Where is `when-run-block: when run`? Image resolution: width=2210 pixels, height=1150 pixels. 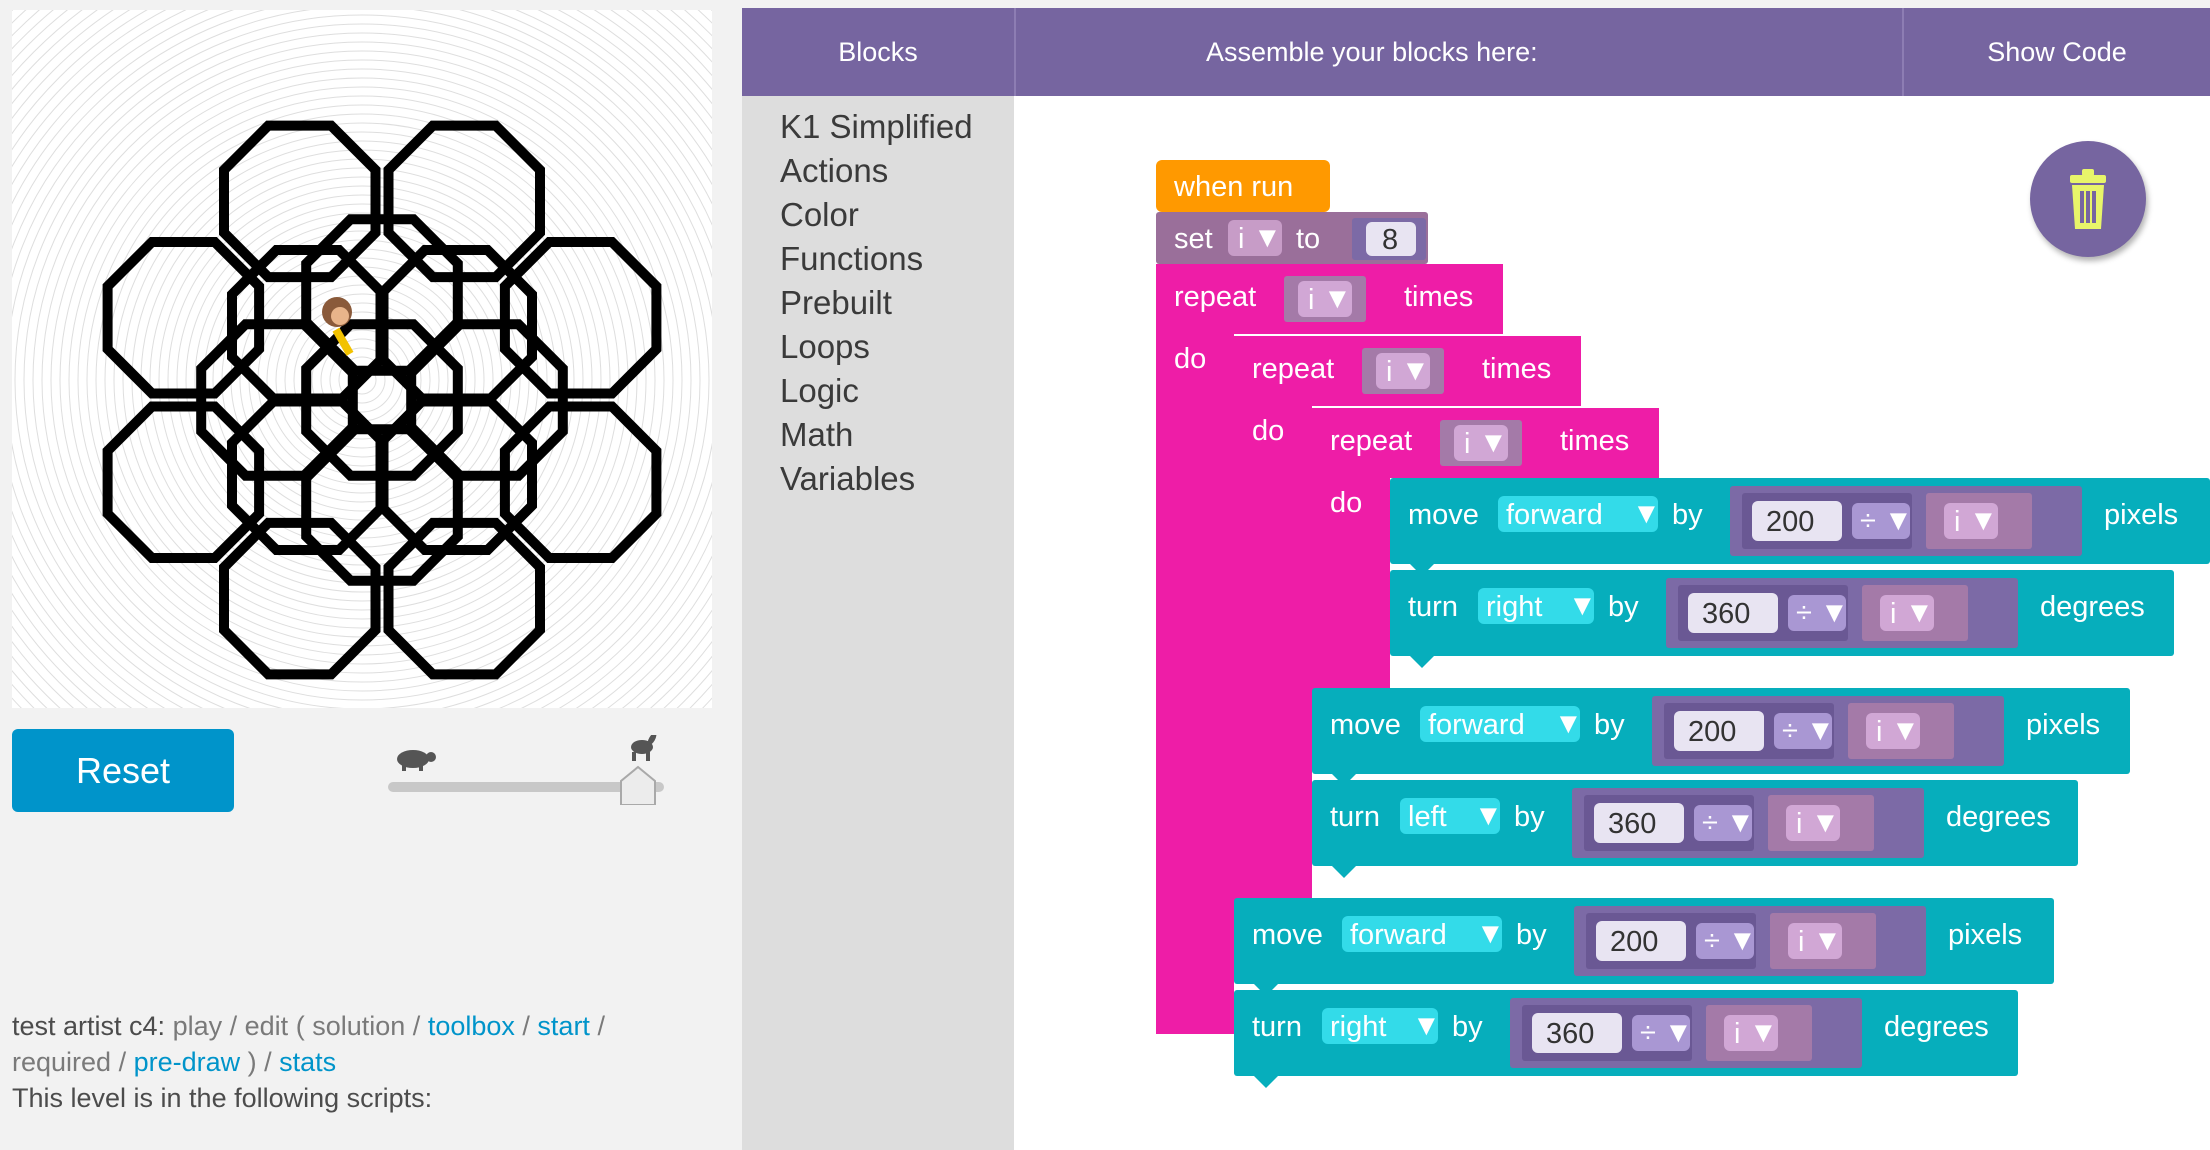 when-run-block: when run is located at coordinates (1243, 186).